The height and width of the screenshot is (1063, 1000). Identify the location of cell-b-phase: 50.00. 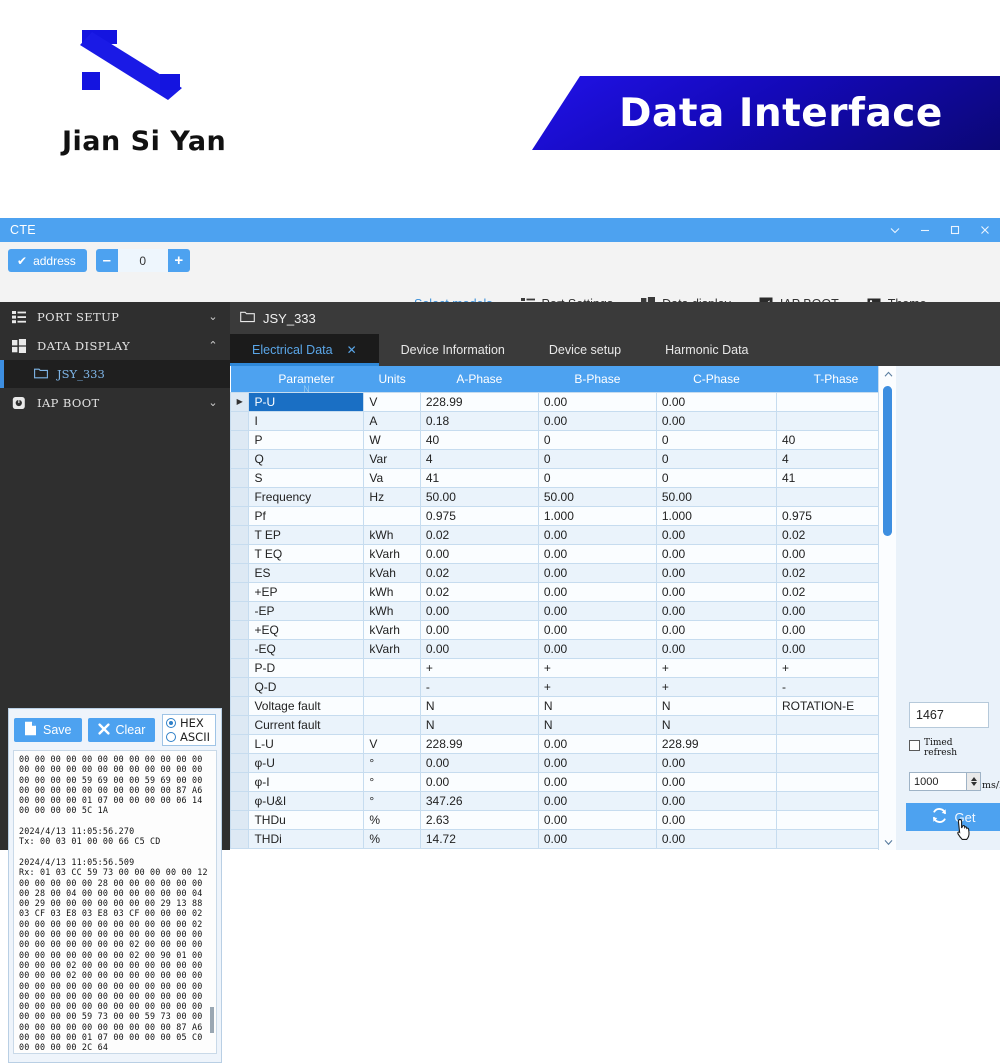
(597, 496).